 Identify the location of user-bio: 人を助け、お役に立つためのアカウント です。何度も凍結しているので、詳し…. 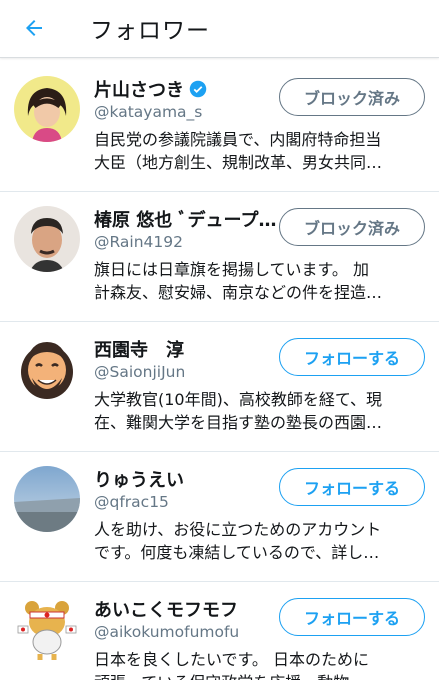
(238, 541).